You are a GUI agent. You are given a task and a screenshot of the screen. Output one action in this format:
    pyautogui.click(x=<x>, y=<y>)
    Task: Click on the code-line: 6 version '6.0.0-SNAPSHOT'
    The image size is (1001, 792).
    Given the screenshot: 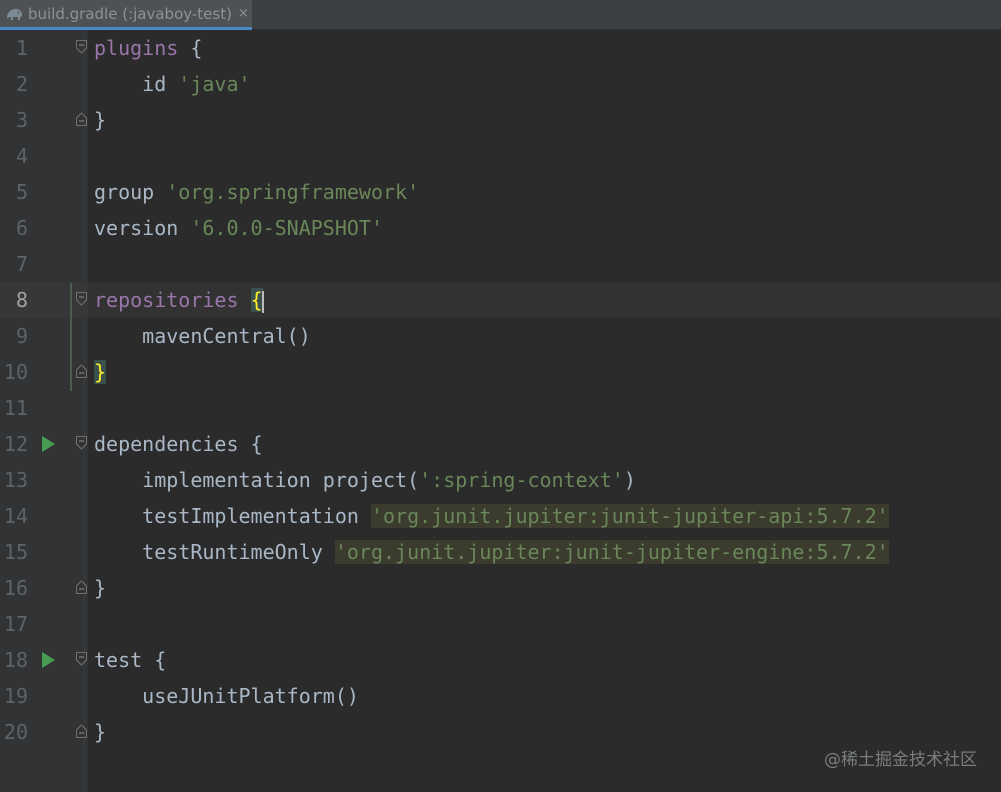 What is the action you would take?
    pyautogui.click(x=500, y=228)
    